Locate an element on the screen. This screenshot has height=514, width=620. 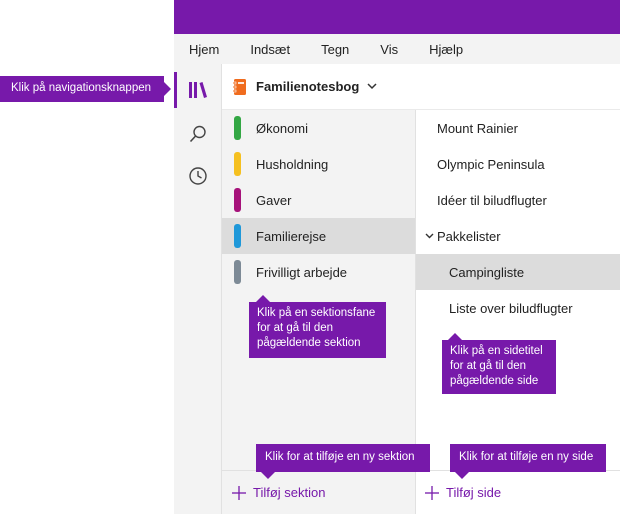
section-familierejse: Familierejse is located at coordinates (318, 236).